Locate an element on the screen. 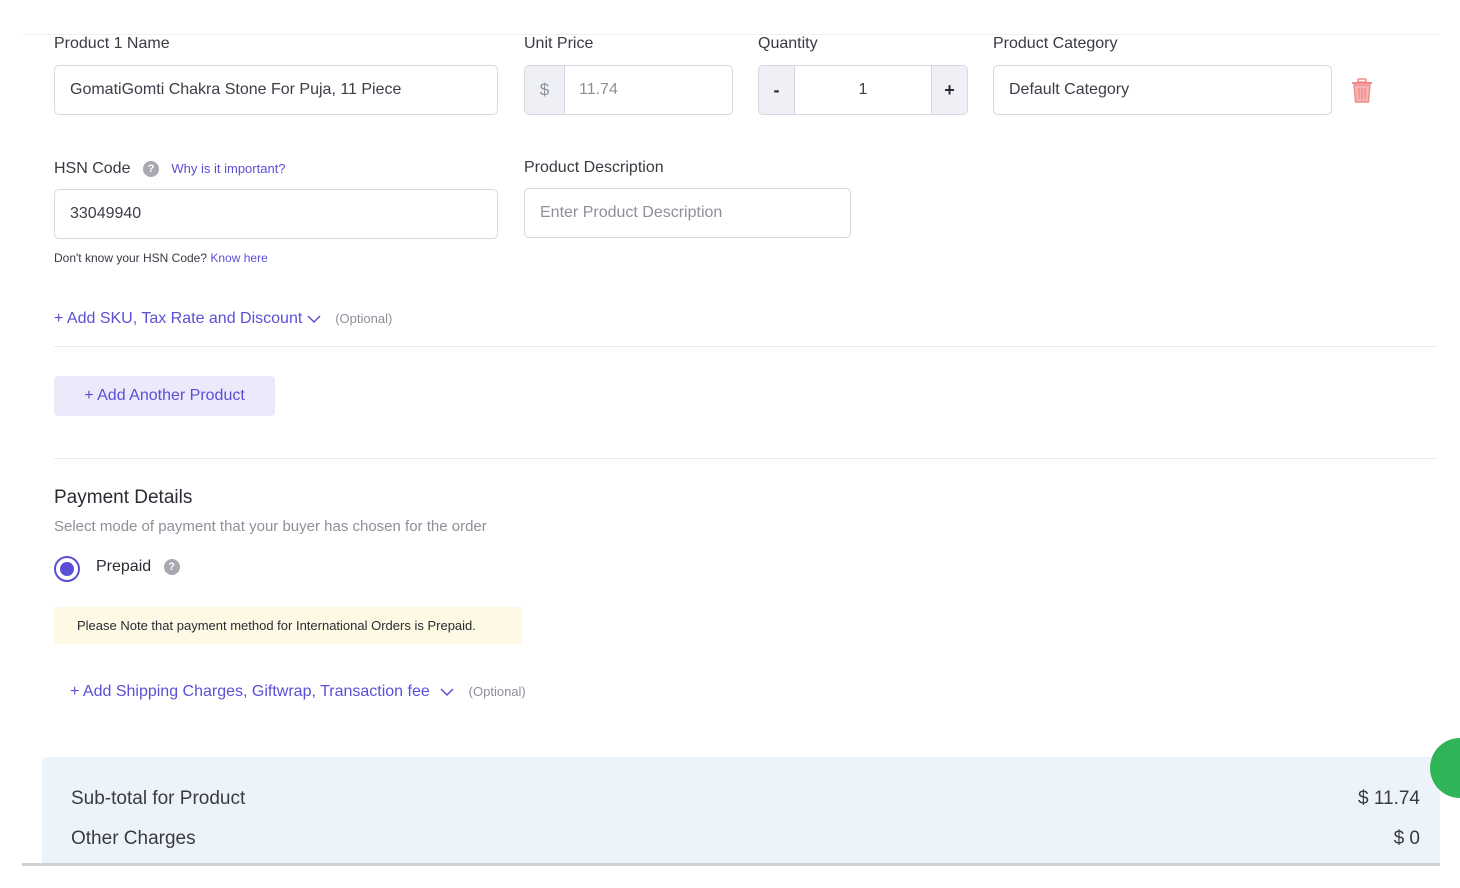 The height and width of the screenshot is (888, 1460). product-description-input: Enter Product Description is located at coordinates (687, 213).